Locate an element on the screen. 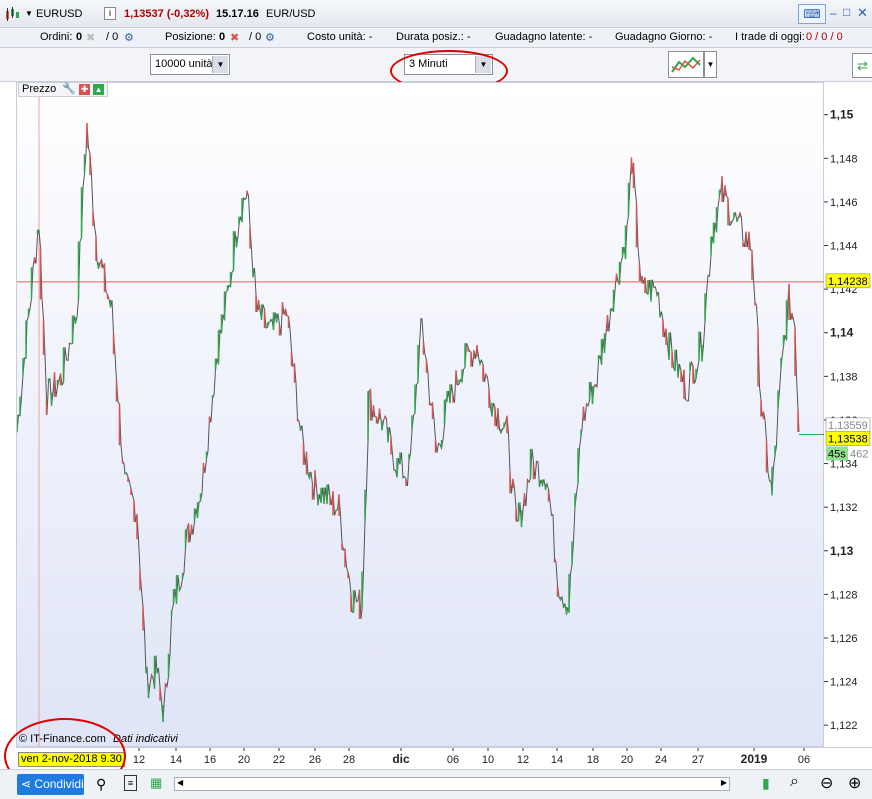 This screenshot has width=872, height=799. y-tick-label: 1,132 is located at coordinates (844, 508).